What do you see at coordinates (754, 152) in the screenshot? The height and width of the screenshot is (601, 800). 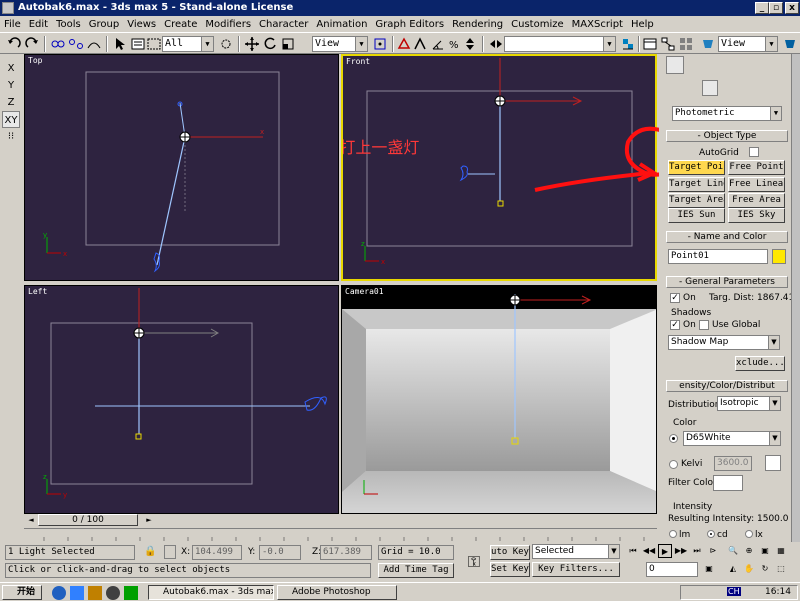 I see `autogrid-checkbox` at bounding box center [754, 152].